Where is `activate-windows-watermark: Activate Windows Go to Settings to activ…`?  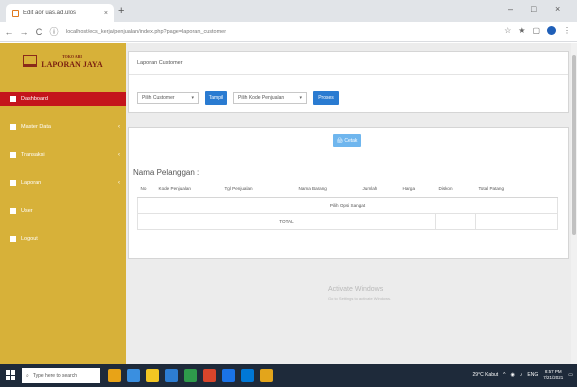 activate-windows-watermark: Activate Windows Go to Settings to activ… is located at coordinates (360, 293).